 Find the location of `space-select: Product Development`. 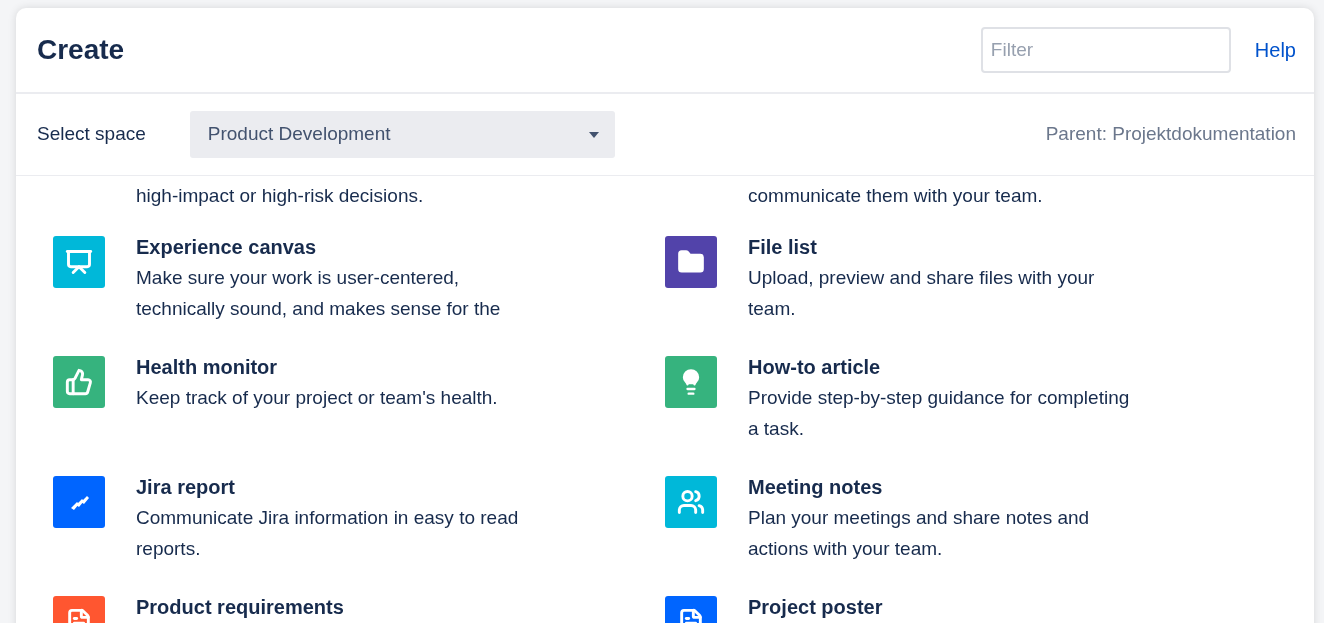

space-select: Product Development is located at coordinates (402, 134).